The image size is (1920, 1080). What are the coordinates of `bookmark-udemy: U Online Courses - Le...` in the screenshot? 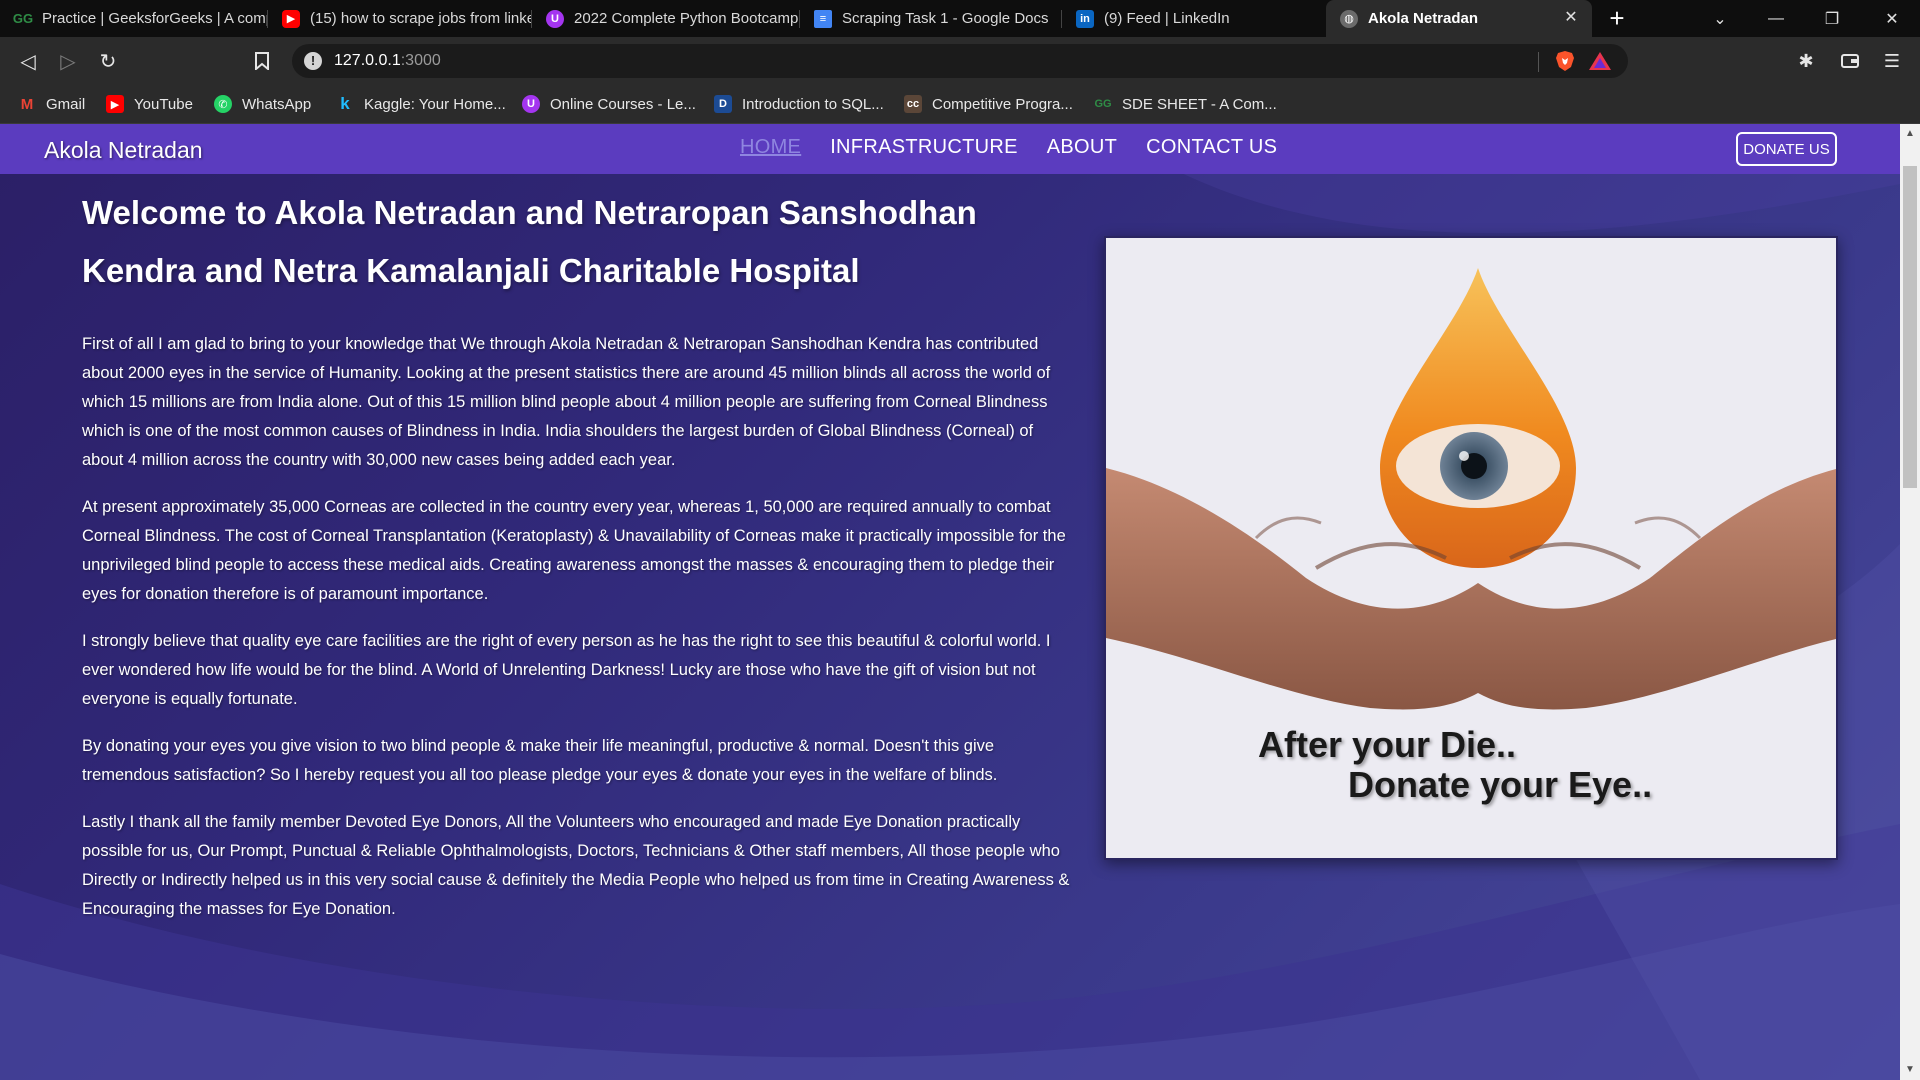 It's located at (609, 104).